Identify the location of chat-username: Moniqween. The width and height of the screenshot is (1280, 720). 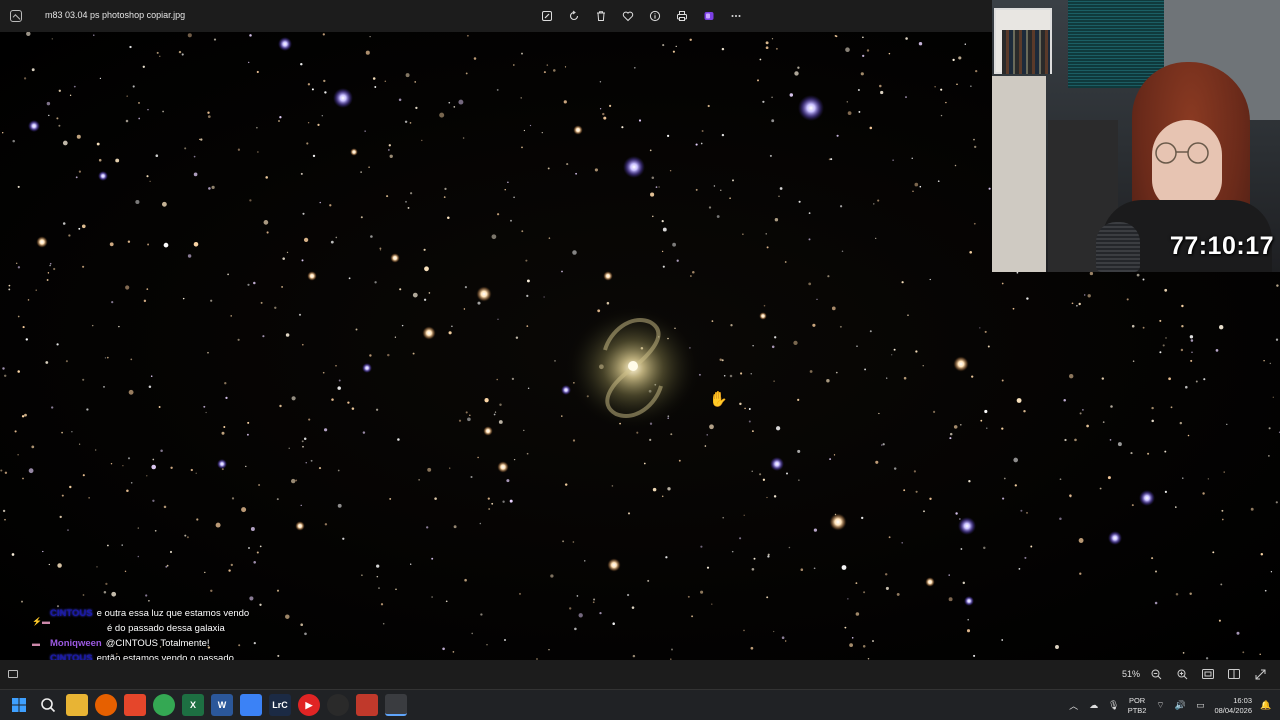
(76, 643).